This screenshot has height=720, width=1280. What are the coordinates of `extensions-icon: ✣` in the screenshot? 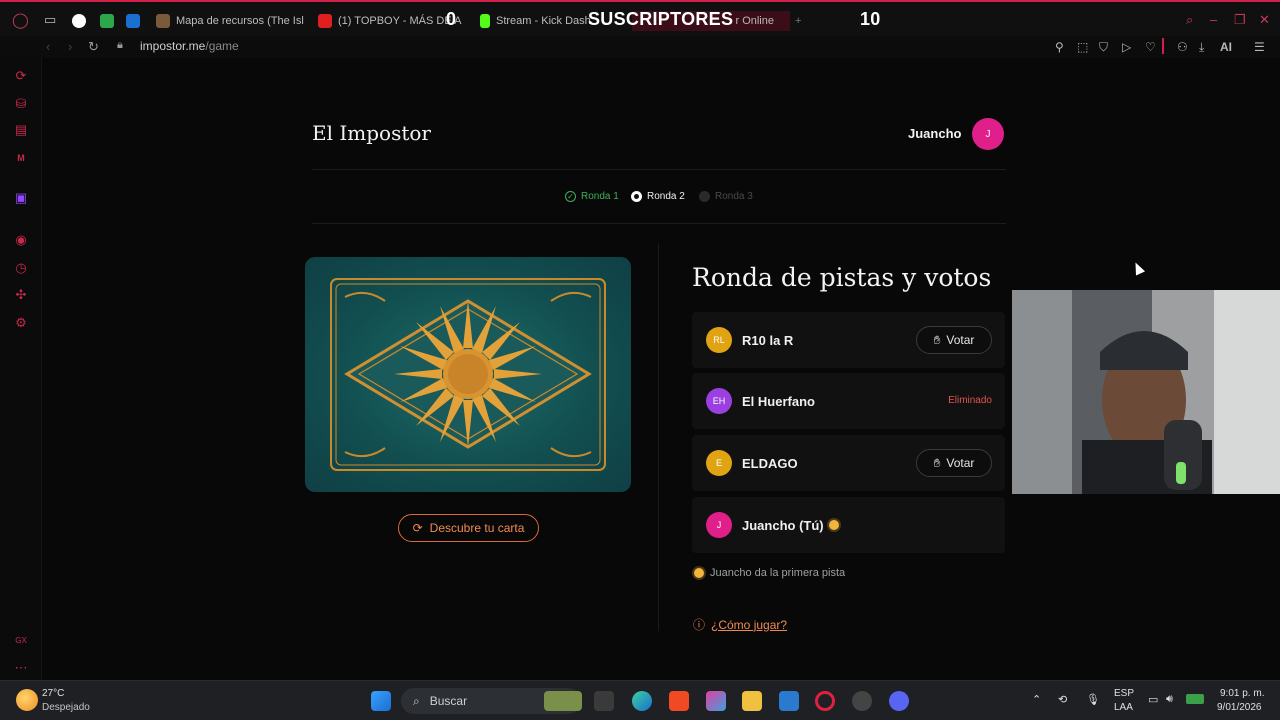 It's located at (21, 295).